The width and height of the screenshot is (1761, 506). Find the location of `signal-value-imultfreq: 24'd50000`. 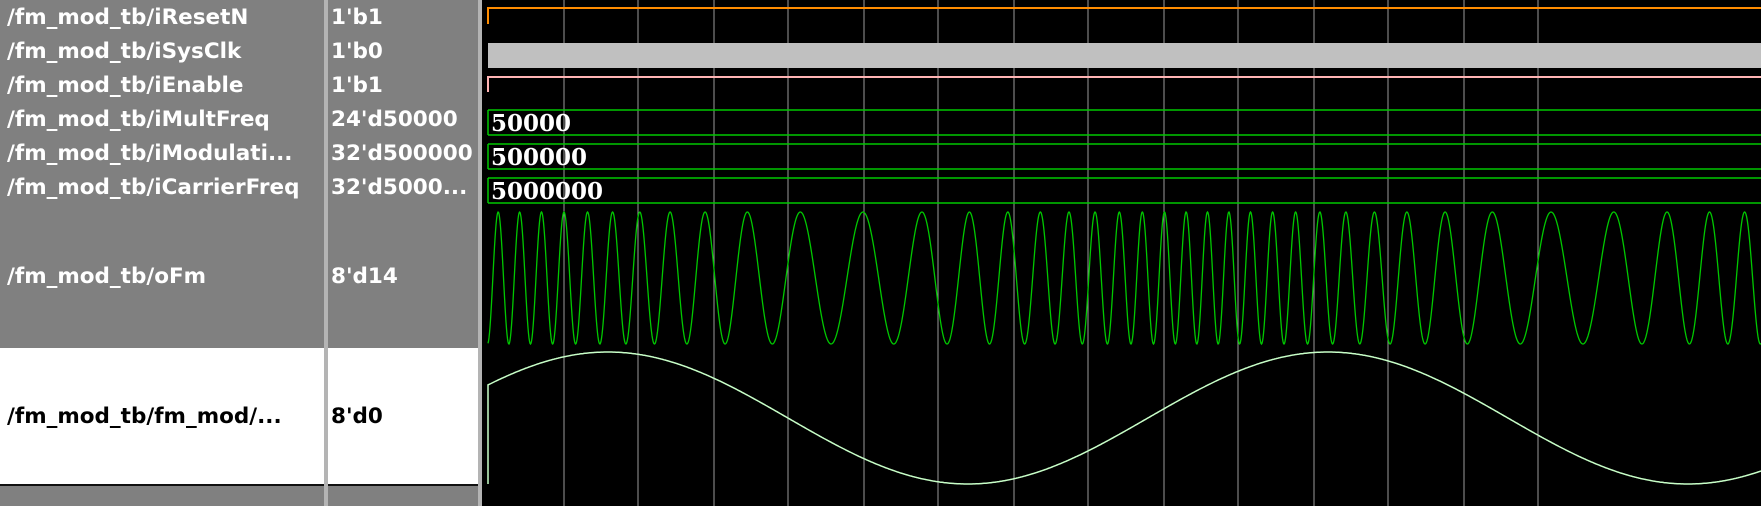

signal-value-imultfreq: 24'd50000 is located at coordinates (394, 119).